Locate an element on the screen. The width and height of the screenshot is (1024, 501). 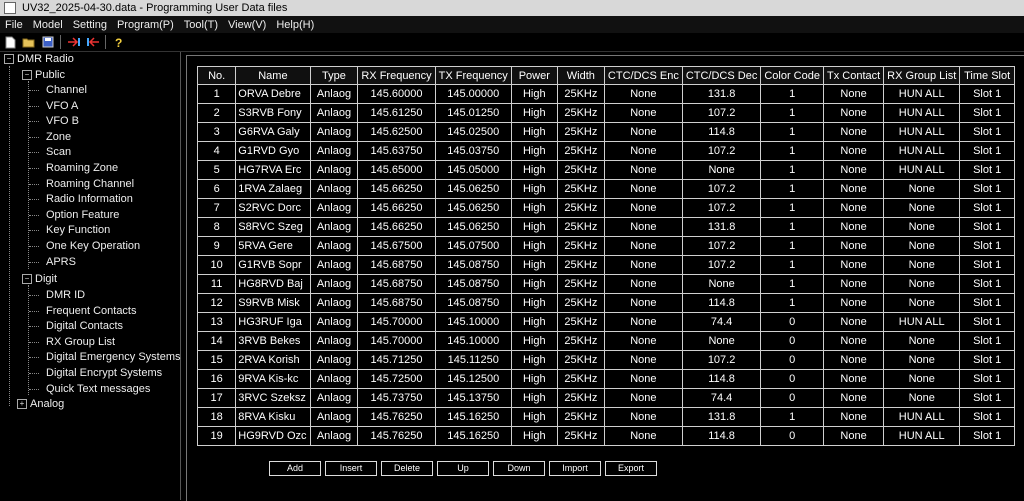
table-cell: HG8RVD Baj is located at coordinates (273, 284).